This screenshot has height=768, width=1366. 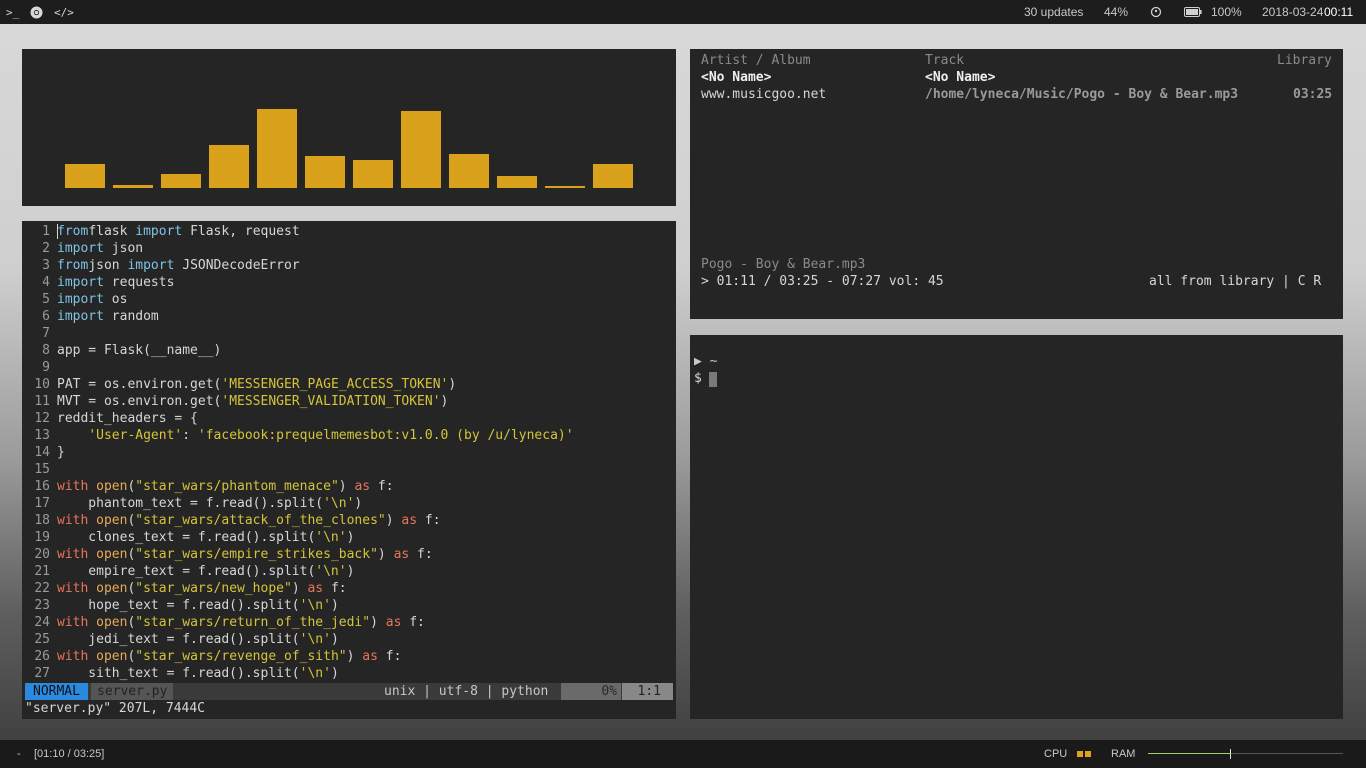 What do you see at coordinates (198, 673) in the screenshot?
I see `line-source: sith_text = f.read().split('\n')` at bounding box center [198, 673].